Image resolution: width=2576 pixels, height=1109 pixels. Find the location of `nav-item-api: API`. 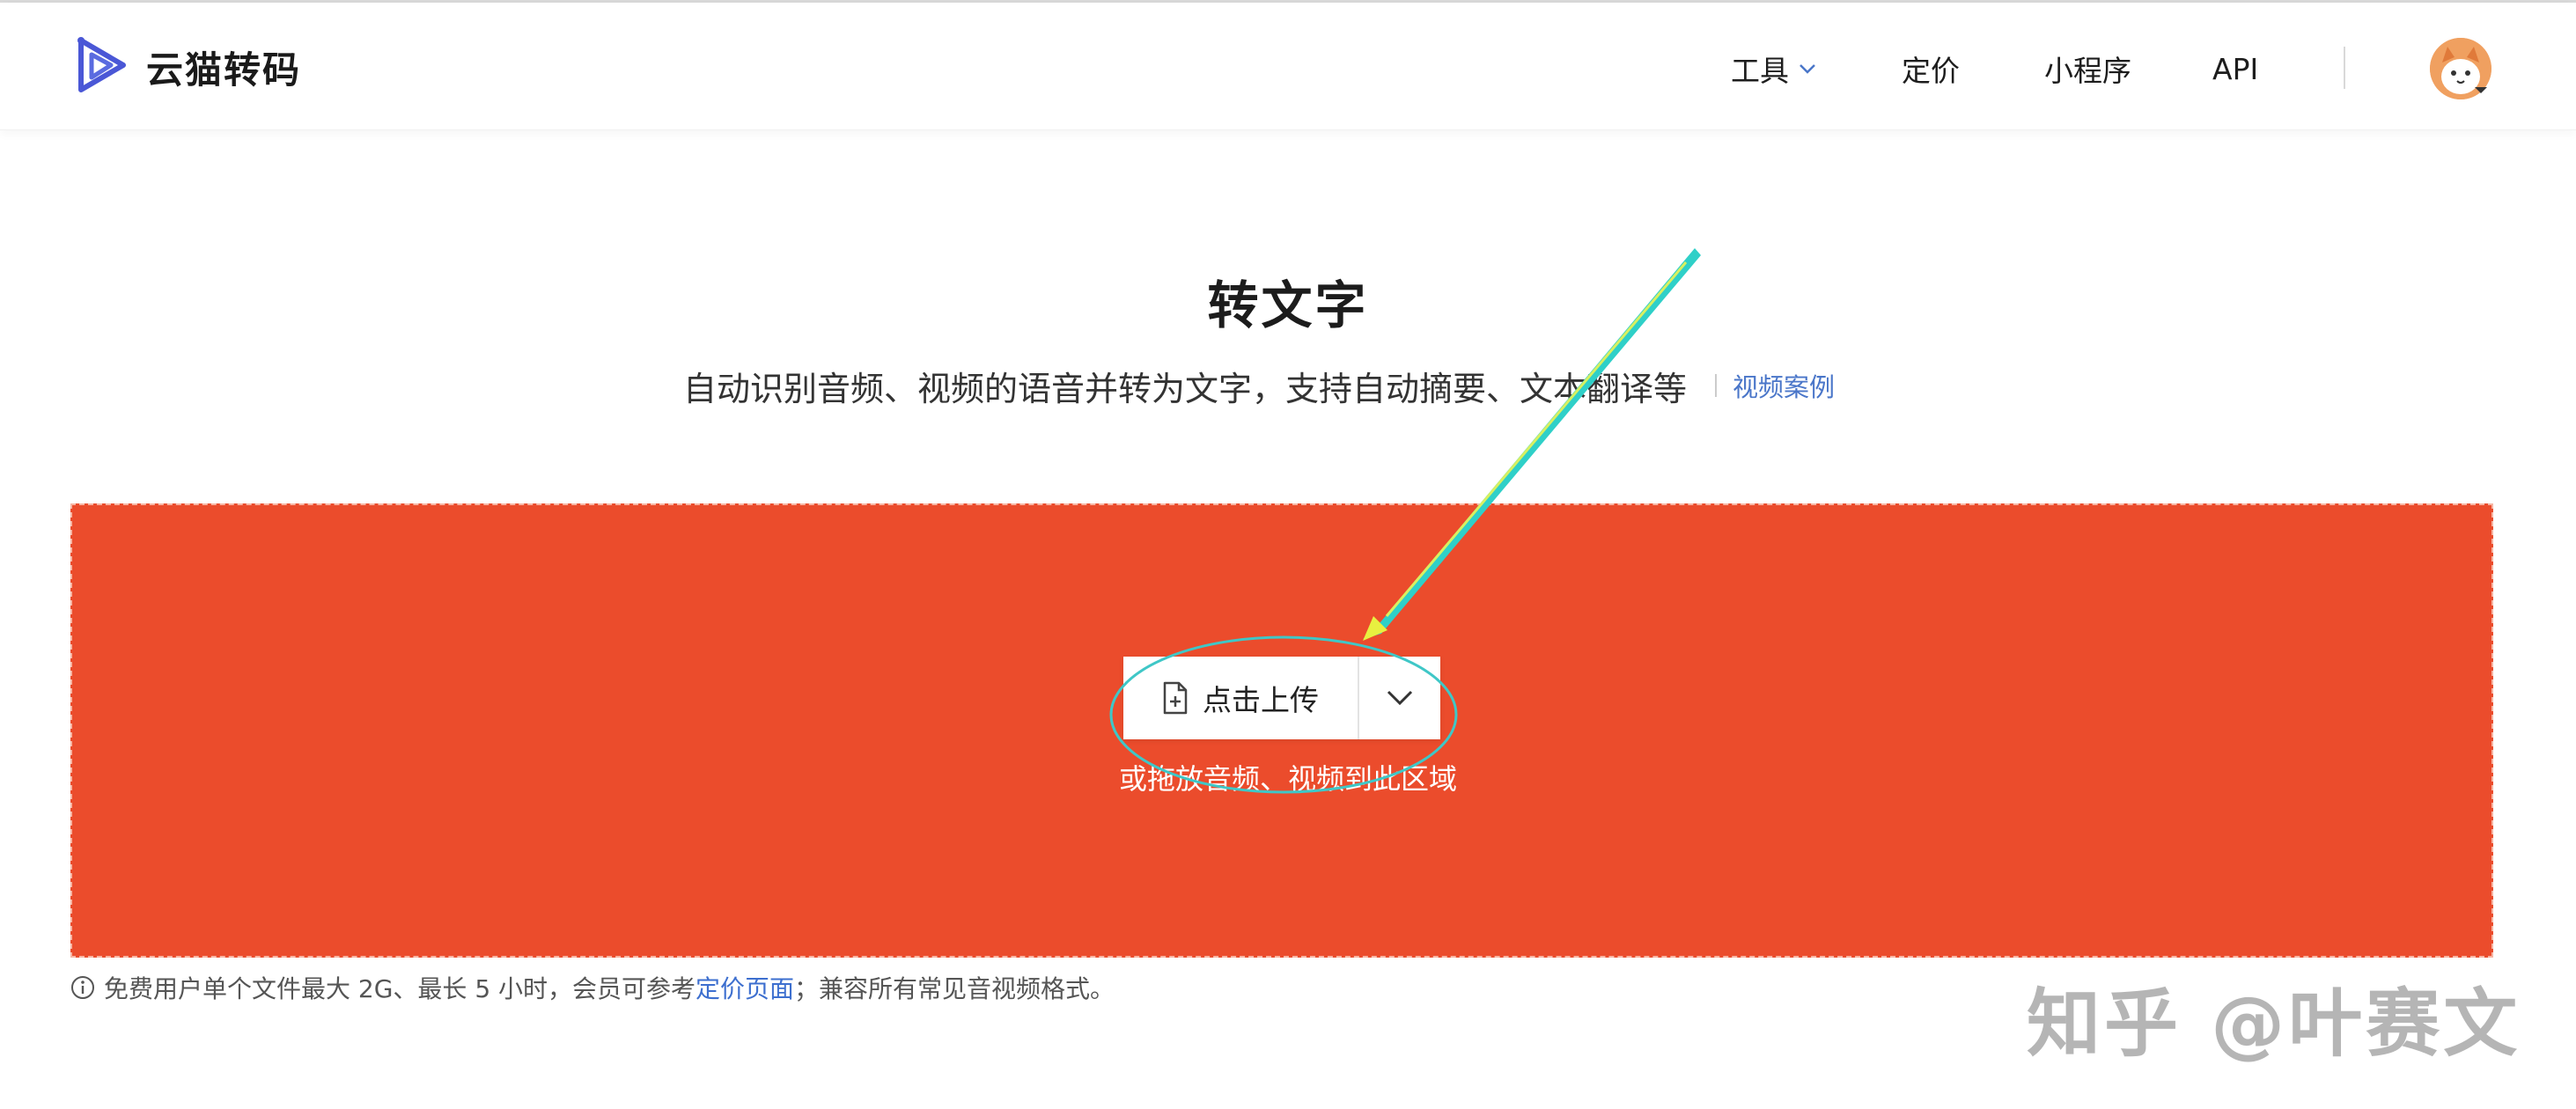

nav-item-api: API is located at coordinates (2235, 68).